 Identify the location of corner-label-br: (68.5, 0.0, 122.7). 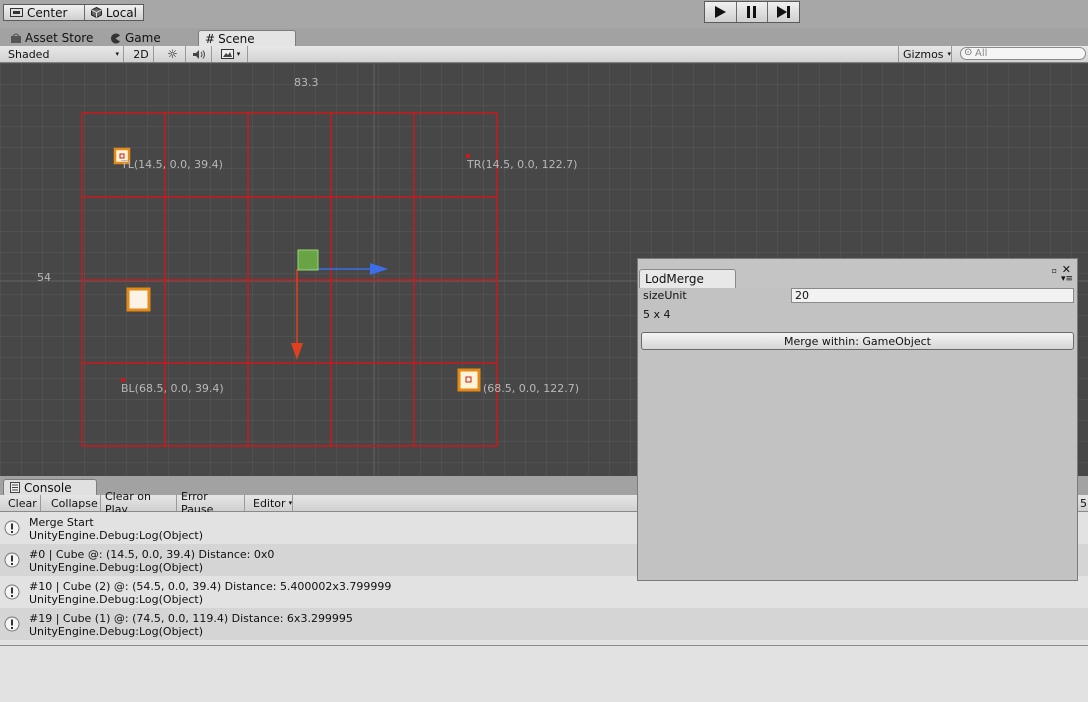
(531, 388).